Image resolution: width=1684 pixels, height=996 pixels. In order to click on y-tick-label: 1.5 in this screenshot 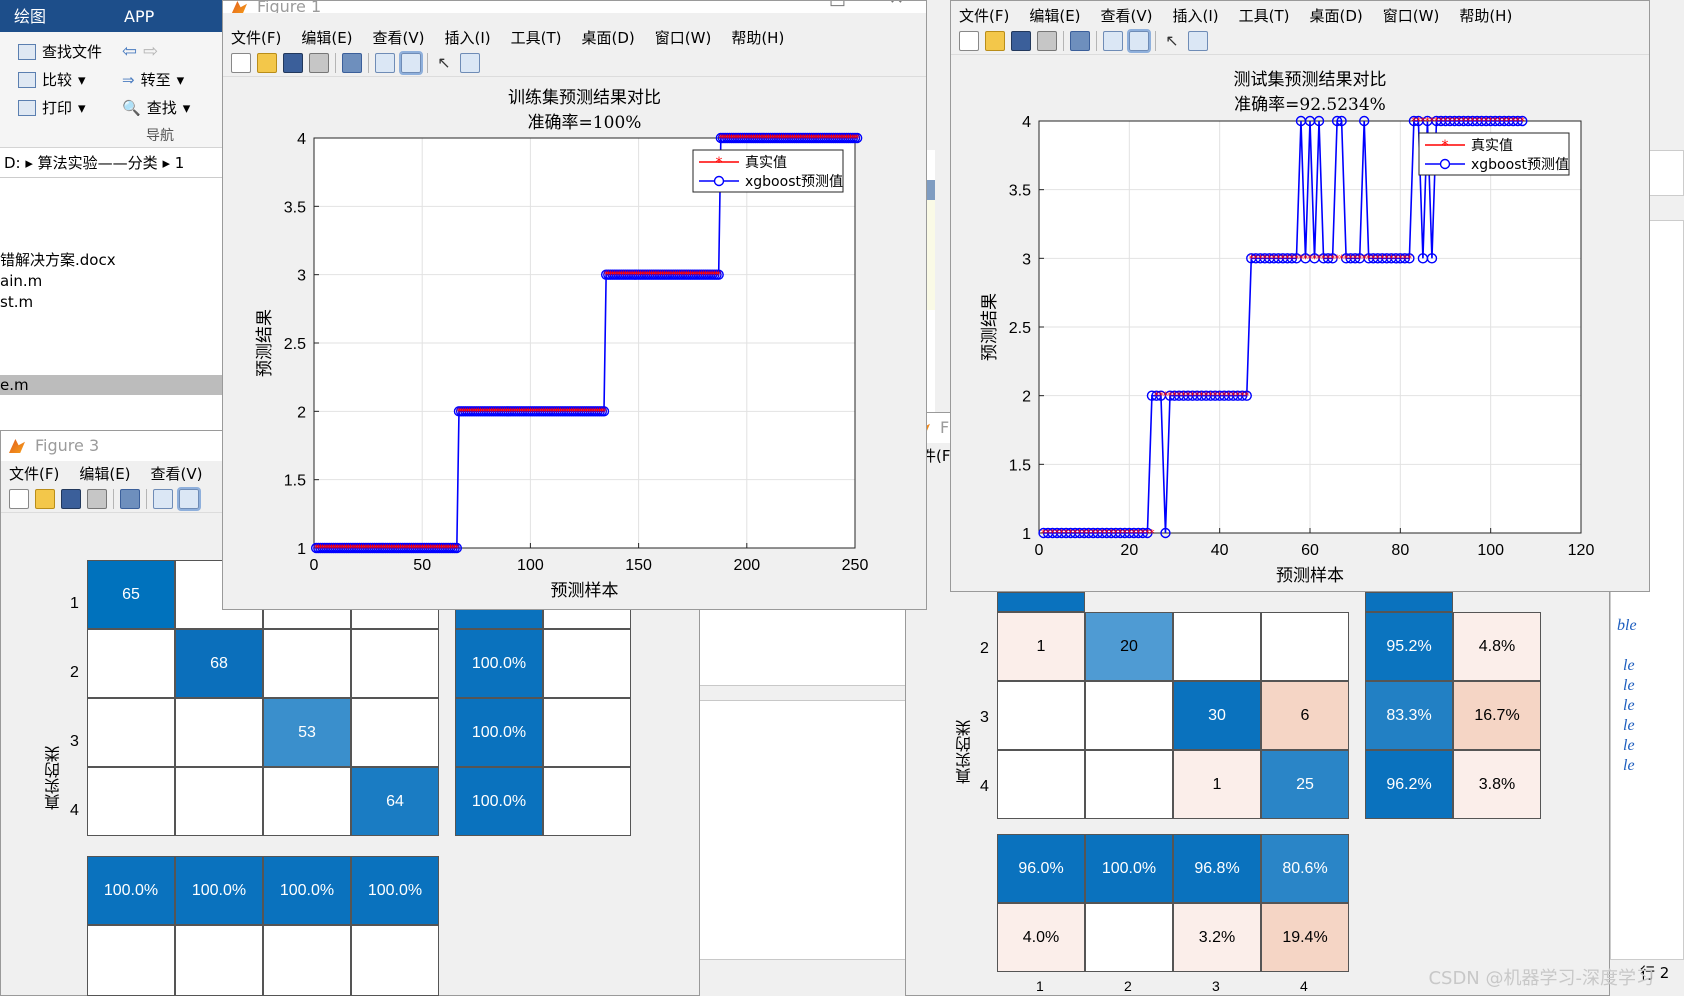, I will do `click(295, 481)`.